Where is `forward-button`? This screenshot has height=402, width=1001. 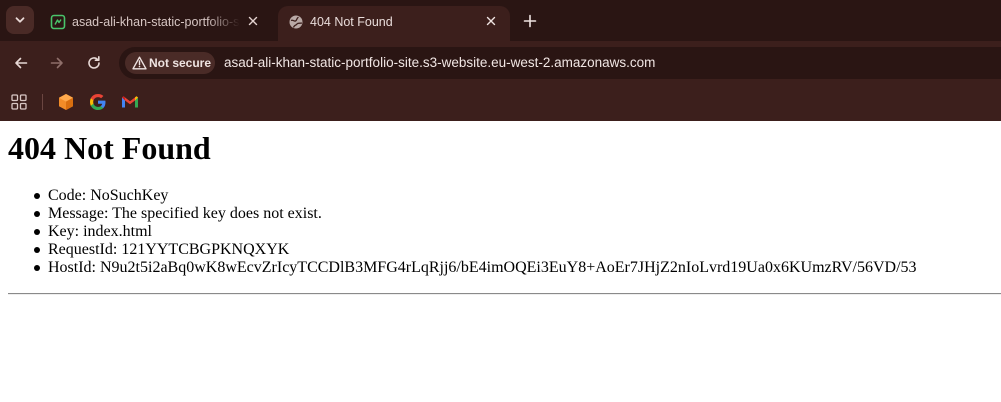
forward-button is located at coordinates (57, 63).